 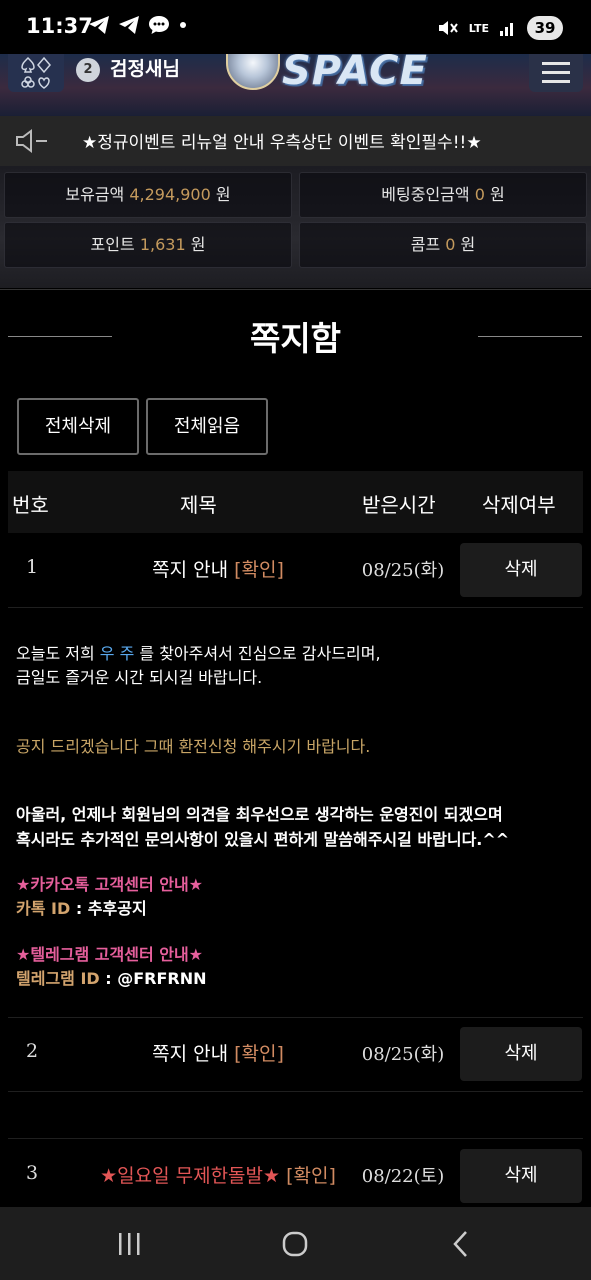 I want to click on chat-bubble-icon, so click(x=159, y=25).